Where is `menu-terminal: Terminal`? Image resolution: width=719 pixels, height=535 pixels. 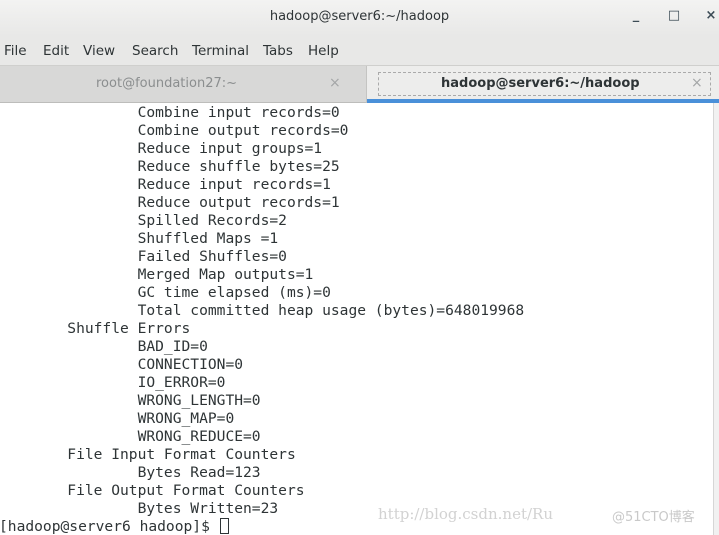
menu-terminal: Terminal is located at coordinates (220, 51).